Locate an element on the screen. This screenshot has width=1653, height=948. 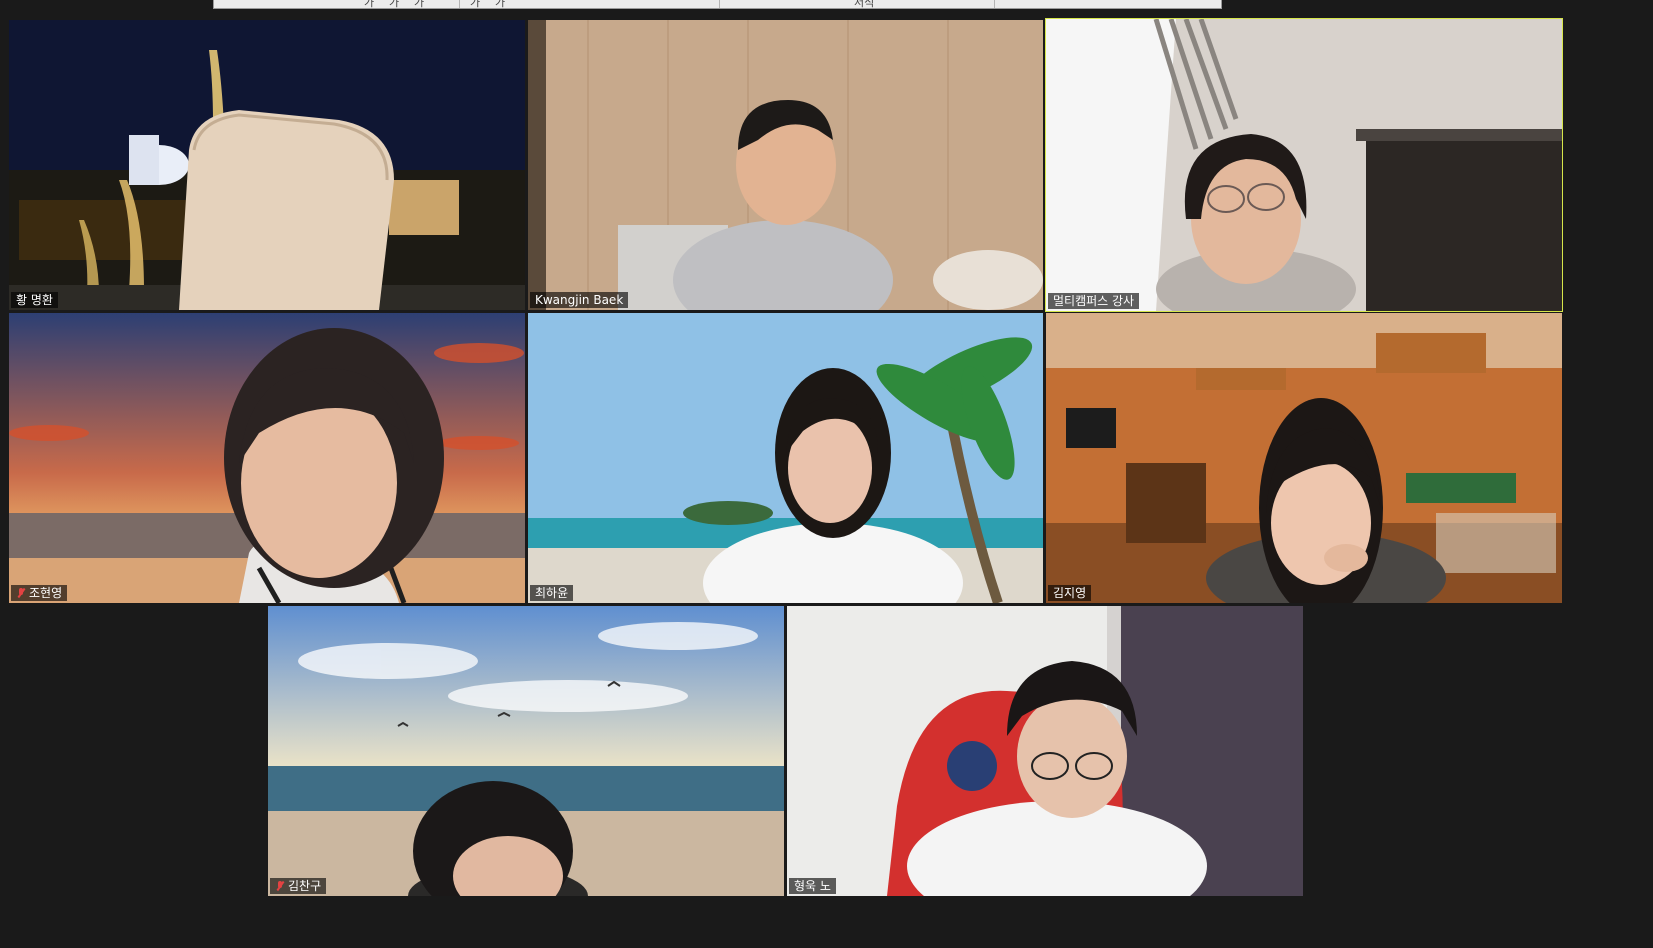
toolbar-font-btn-2: 가 is located at coordinates (394, 4).